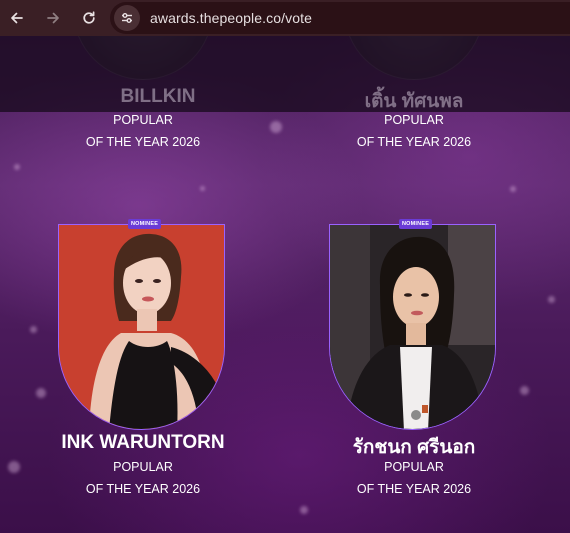  What do you see at coordinates (340, 18) in the screenshot?
I see `address-bar: awards.thepeople.co/vote` at bounding box center [340, 18].